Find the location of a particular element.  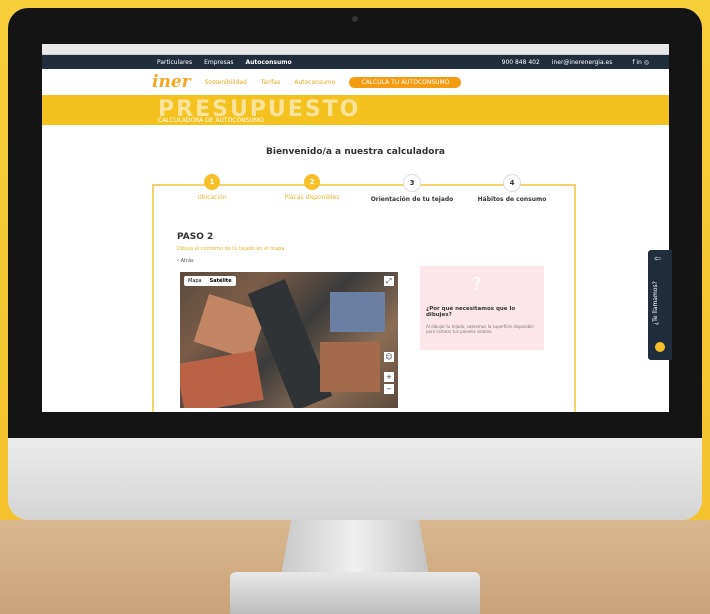

step-4-label: Hábitos de consumo is located at coordinates (512, 199).